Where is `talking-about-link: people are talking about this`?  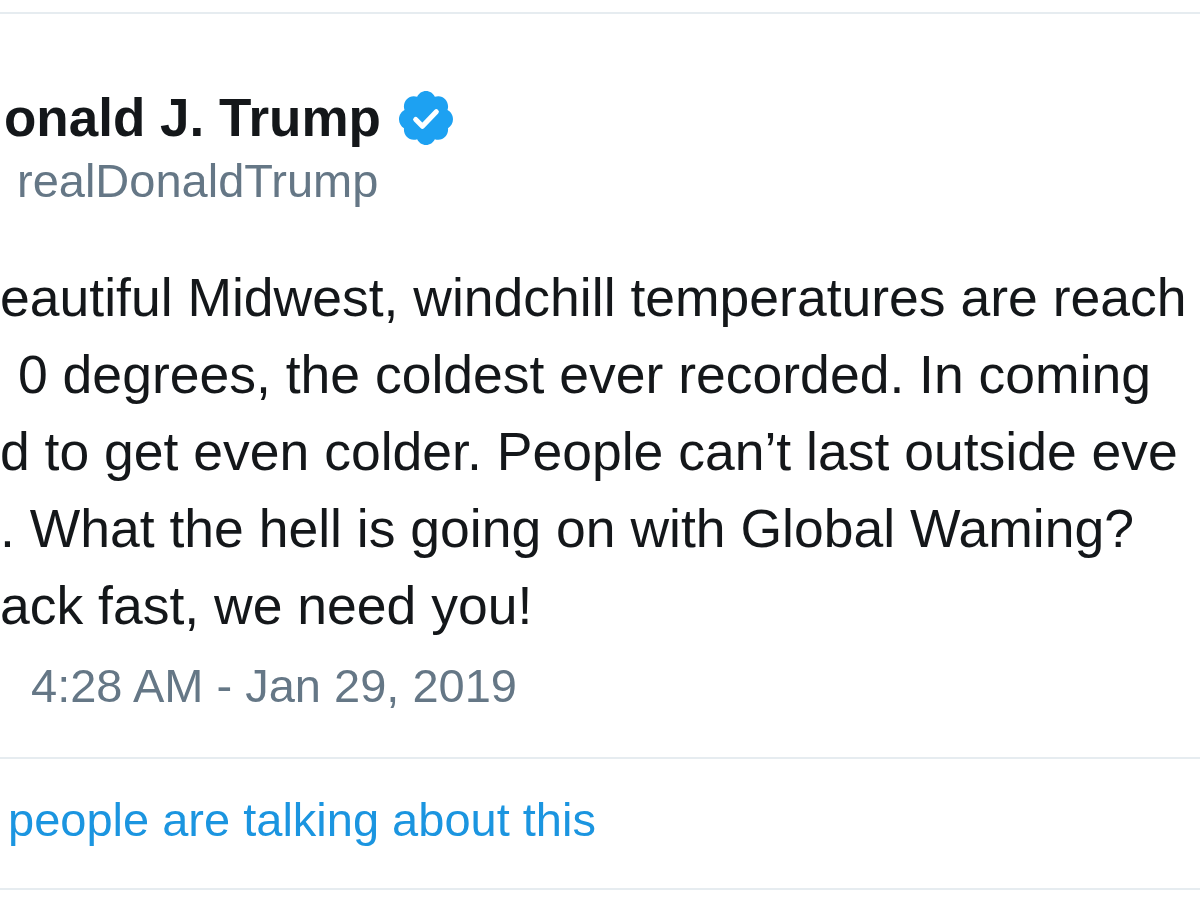 talking-about-link: people are talking about this is located at coordinates (302, 819).